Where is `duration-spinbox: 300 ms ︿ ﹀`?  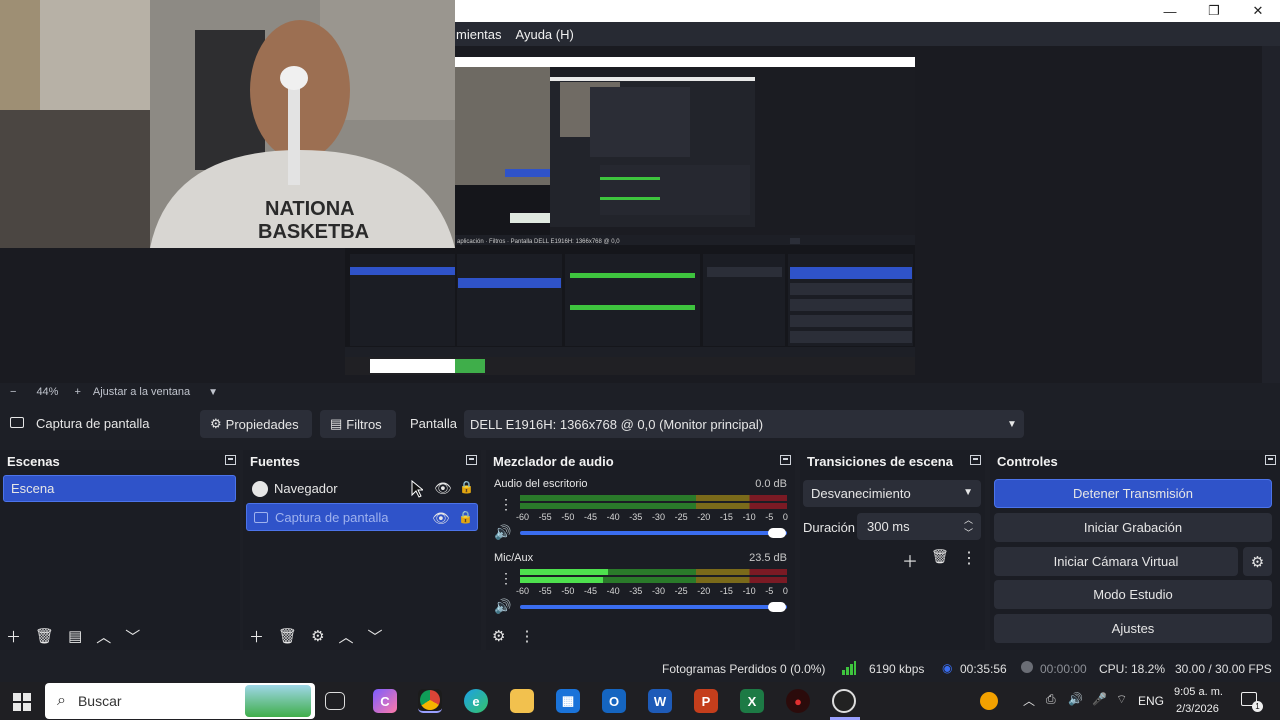
duration-spinbox: 300 ms ︿ ﹀ is located at coordinates (919, 526).